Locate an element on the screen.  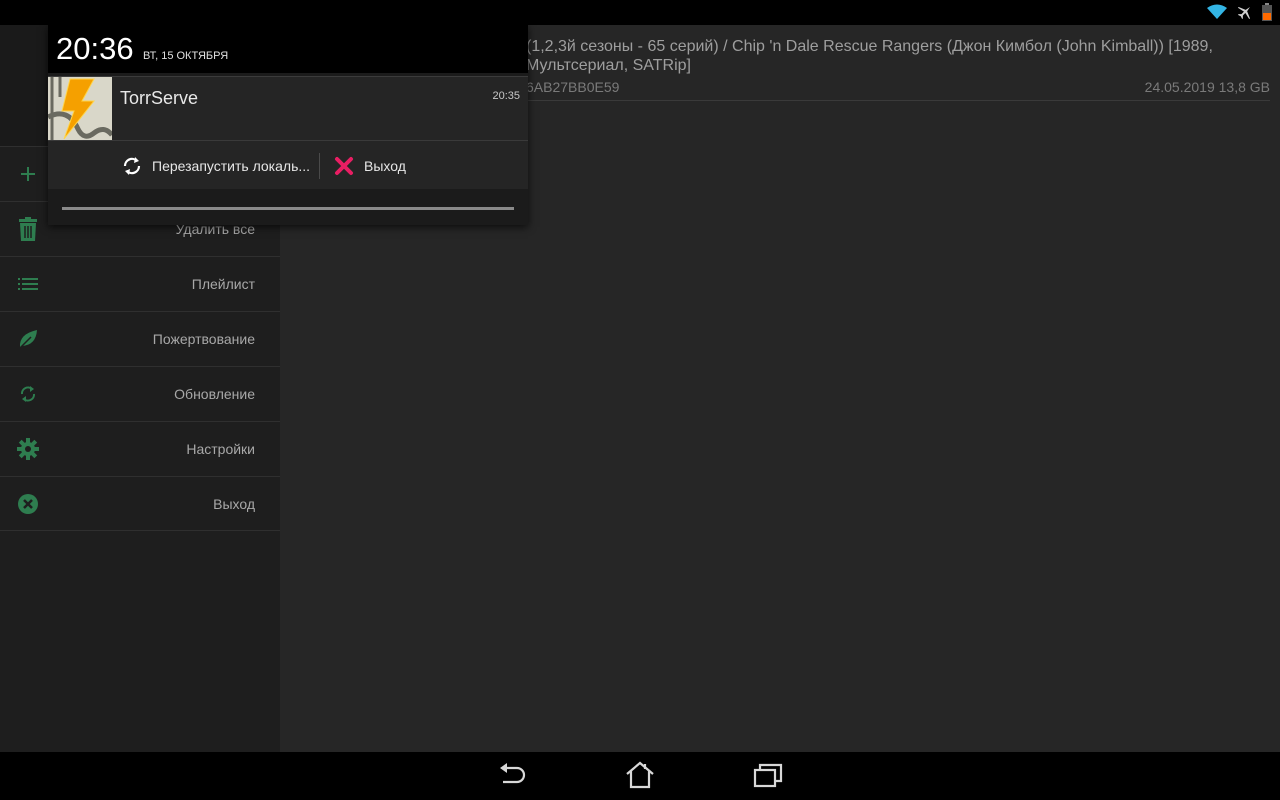
restart-icon is located at coordinates (132, 166).